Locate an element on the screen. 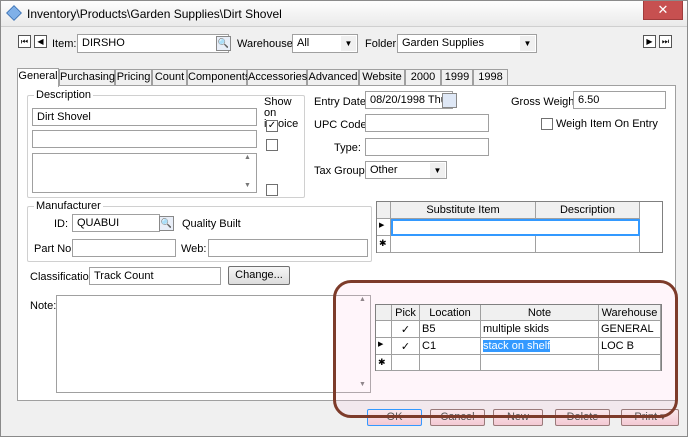 This screenshot has height=437, width=688. folder-select: Garden Supplies ▼ is located at coordinates (467, 43).